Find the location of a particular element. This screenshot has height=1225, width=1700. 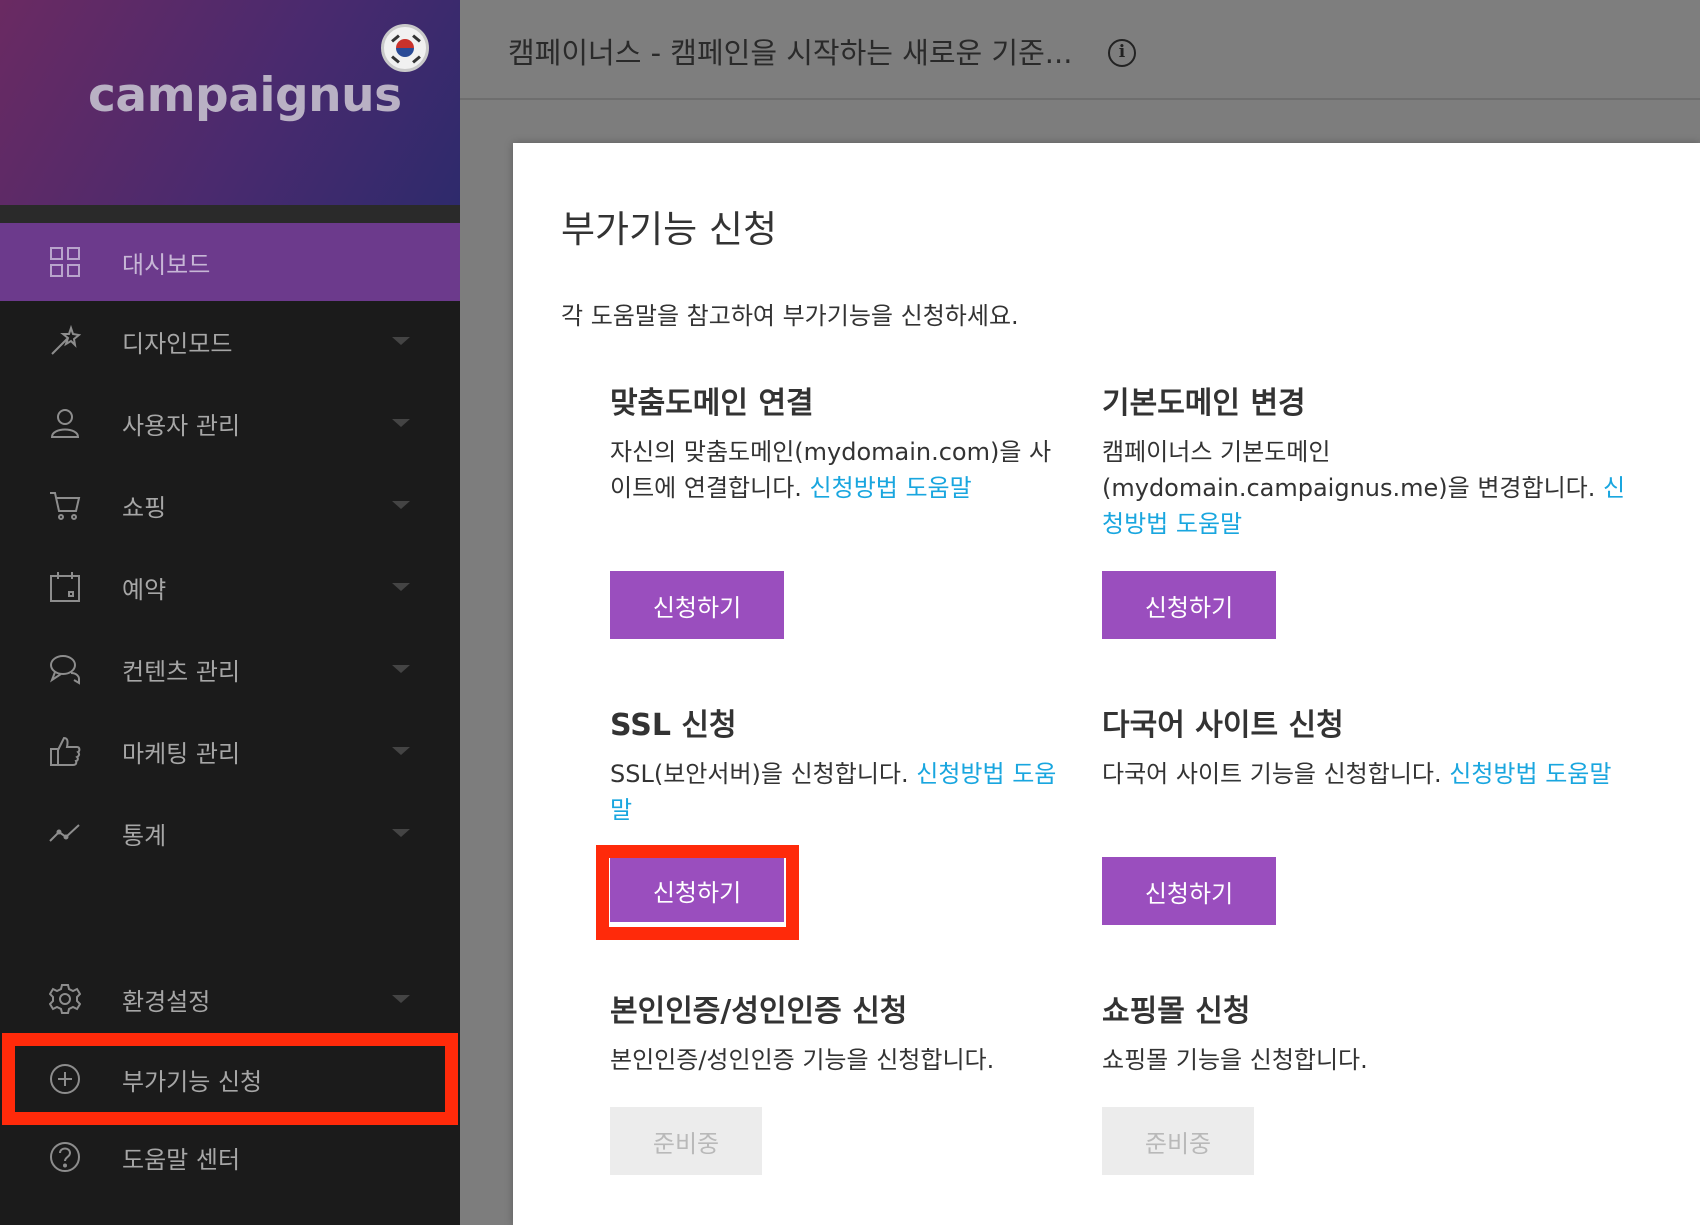

card-text: 쇼핑몰 기능을 신청합니다. is located at coordinates (1235, 1060).